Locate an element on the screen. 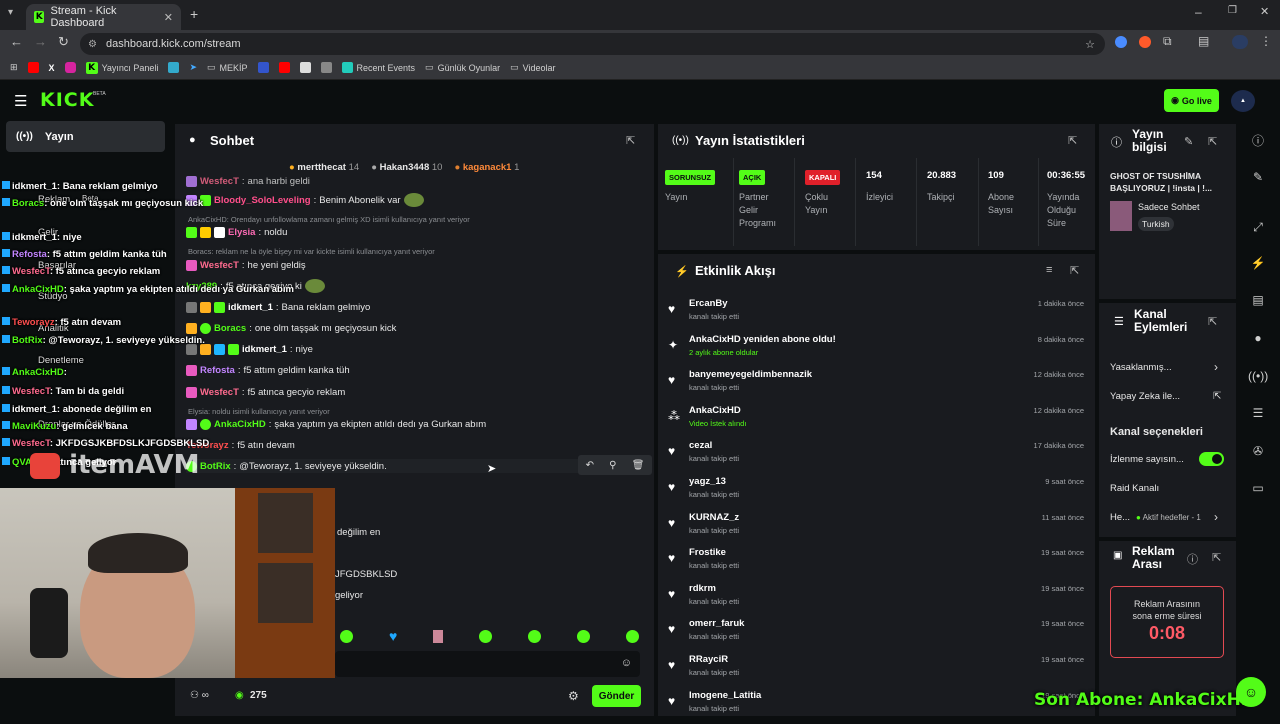  site-info-icon: ⚙ is located at coordinates (92, 44).